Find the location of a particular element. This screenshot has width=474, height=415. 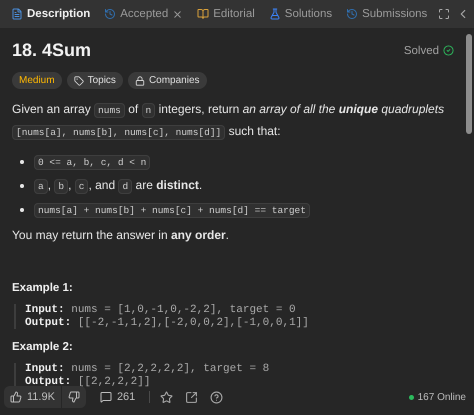

example-line: Output: [[2,2,2,2]] is located at coordinates (88, 382).